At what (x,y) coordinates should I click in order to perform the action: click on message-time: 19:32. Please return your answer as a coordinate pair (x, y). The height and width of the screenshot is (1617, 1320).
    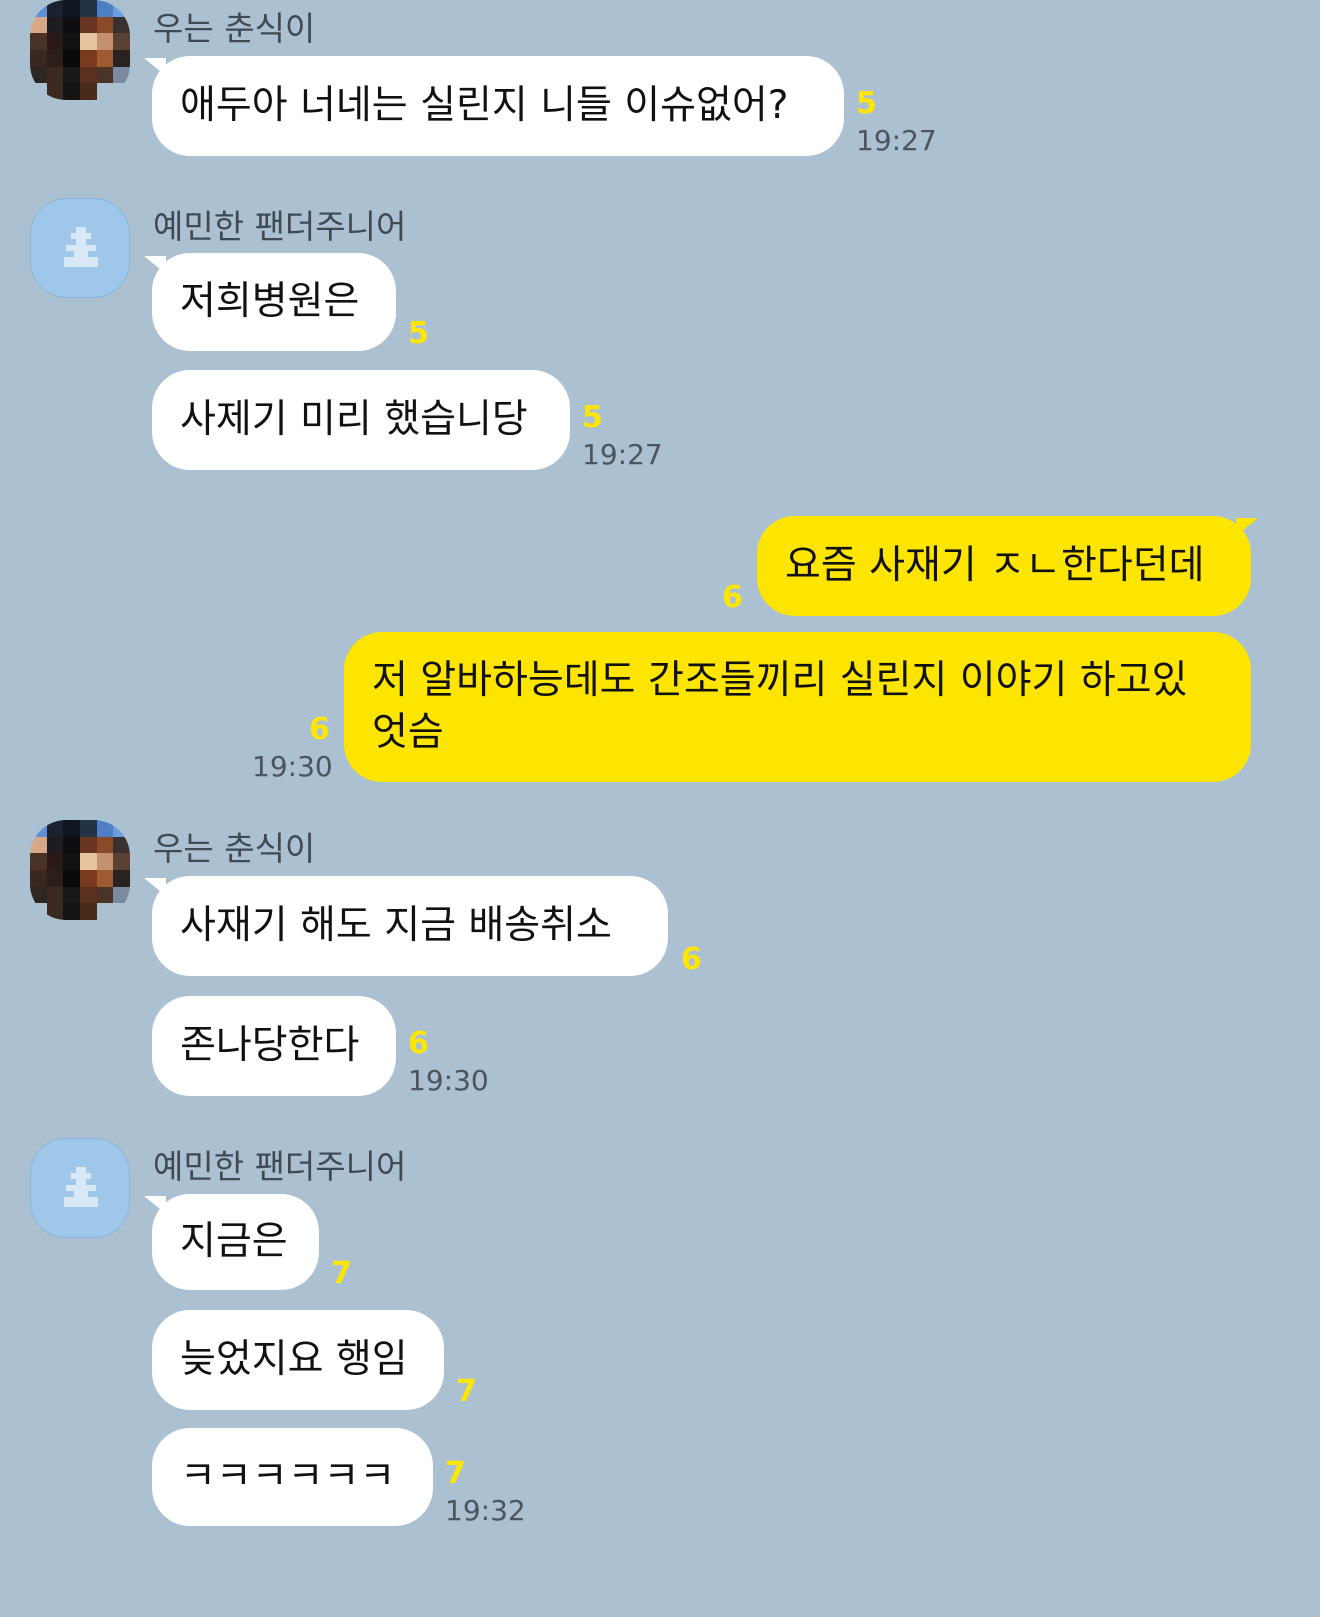
    Looking at the image, I should click on (485, 1510).